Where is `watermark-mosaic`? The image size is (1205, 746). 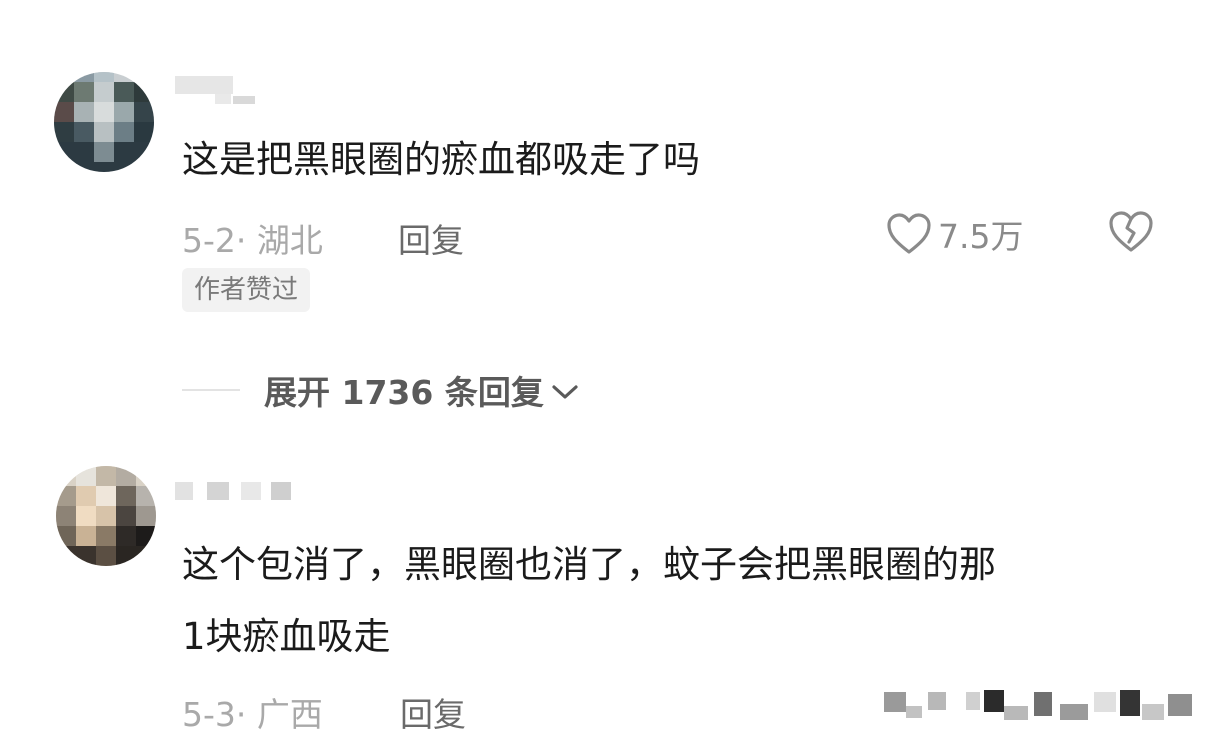 watermark-mosaic is located at coordinates (1040, 710).